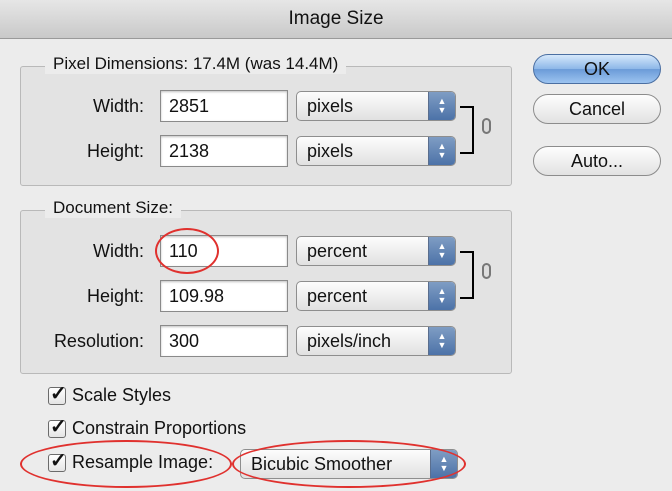  I want to click on doc-width-field: 110, so click(224, 251).